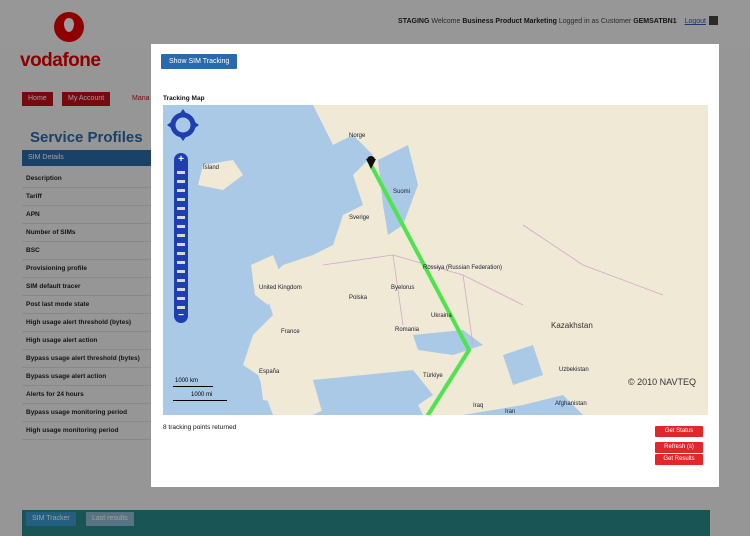  Describe the element at coordinates (211, 168) in the screenshot. I see `map-place-label: Ísland` at that location.